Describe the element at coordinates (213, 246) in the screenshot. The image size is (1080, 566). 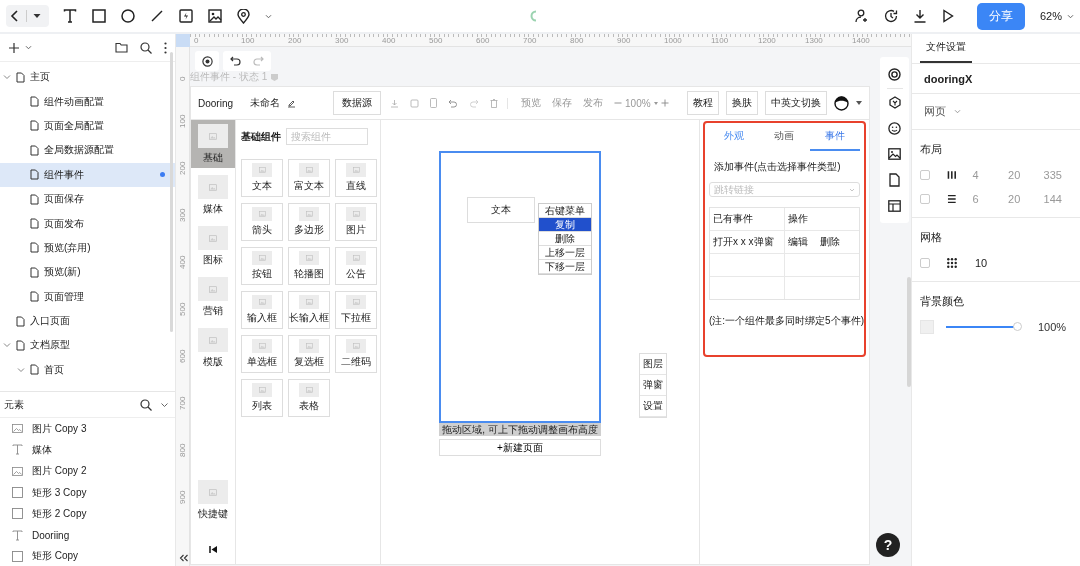
I see `category-tab: 图标` at that location.